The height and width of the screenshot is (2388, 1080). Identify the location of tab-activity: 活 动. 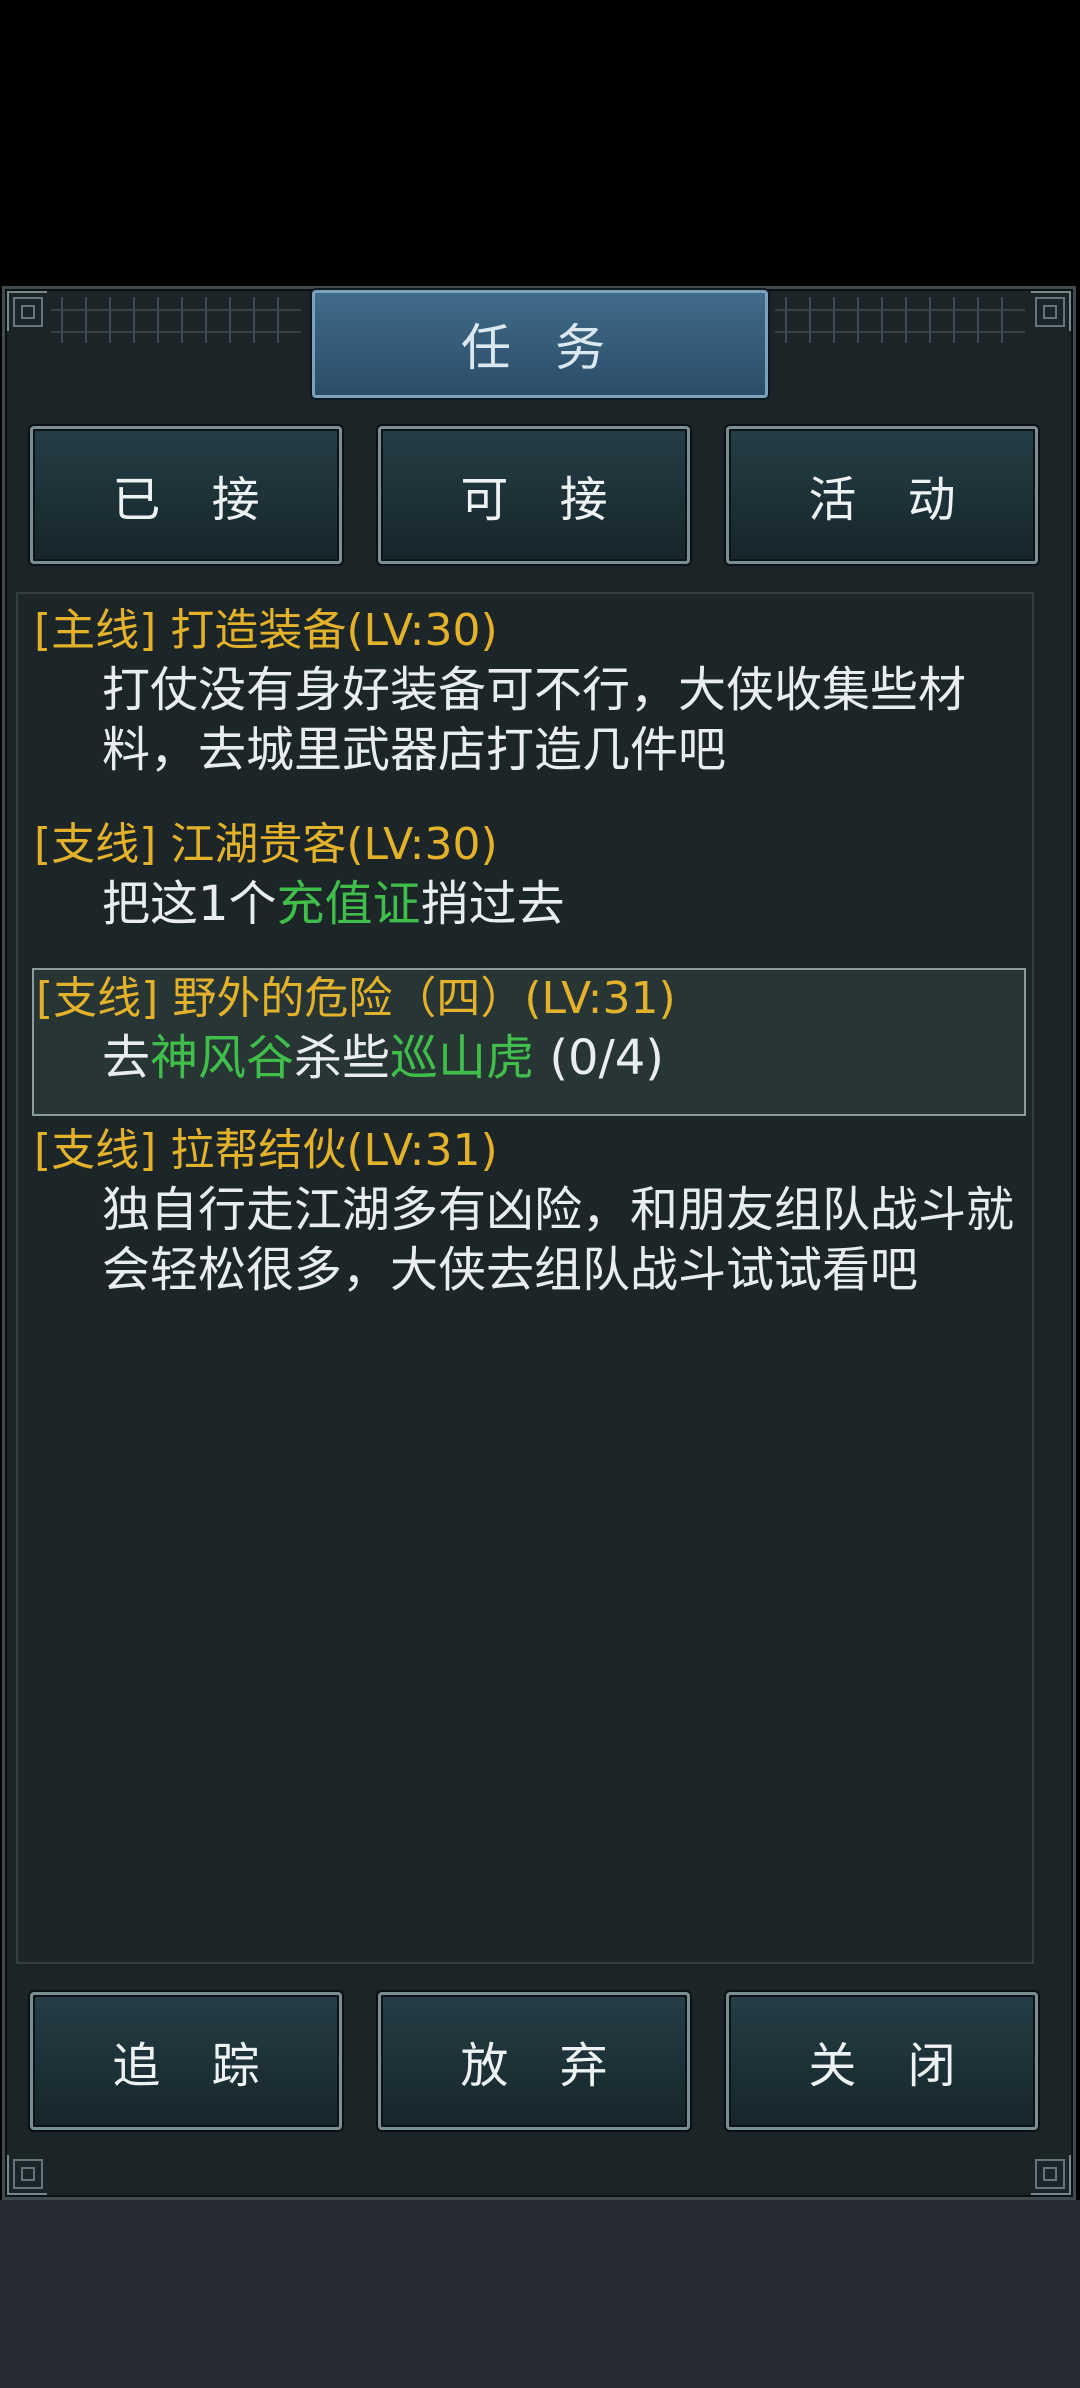
(882, 495).